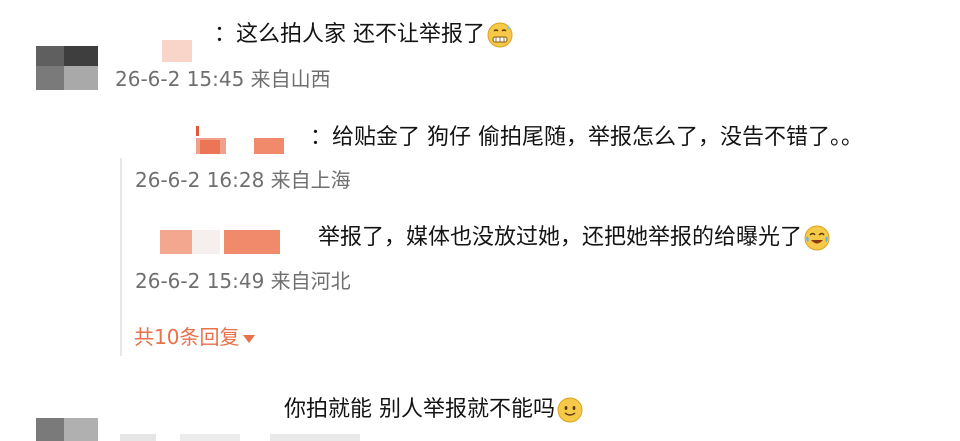  I want to click on crying-laughing-emoji, so click(817, 238).